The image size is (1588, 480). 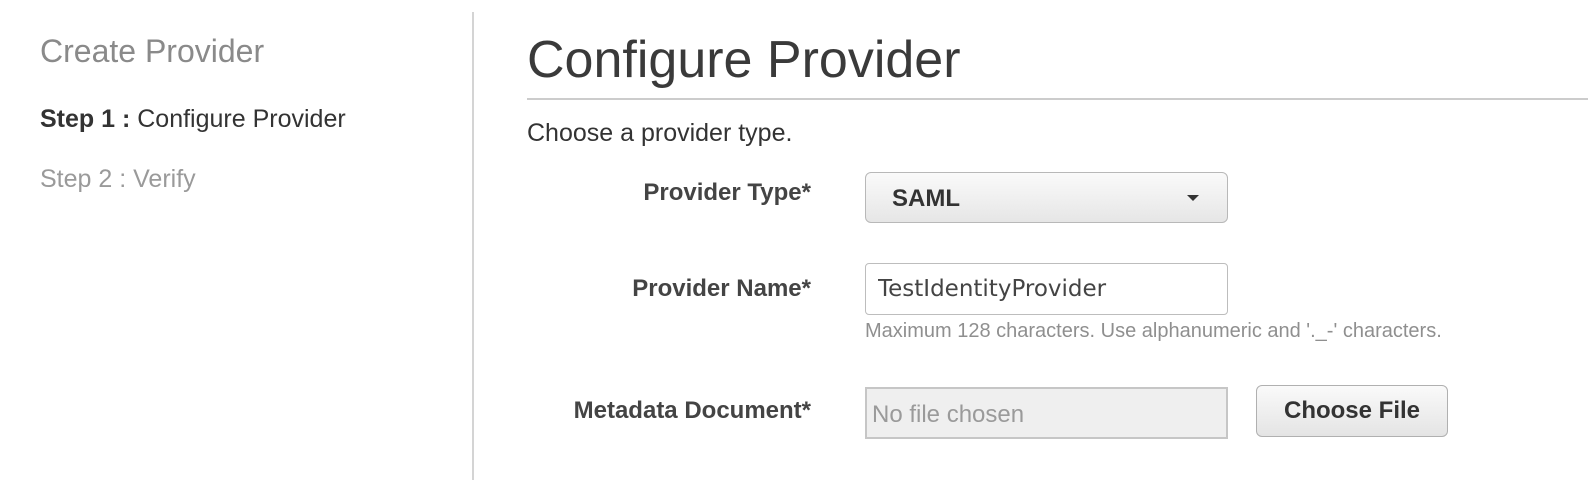 I want to click on choose-file-button: Choose File, so click(x=1352, y=411).